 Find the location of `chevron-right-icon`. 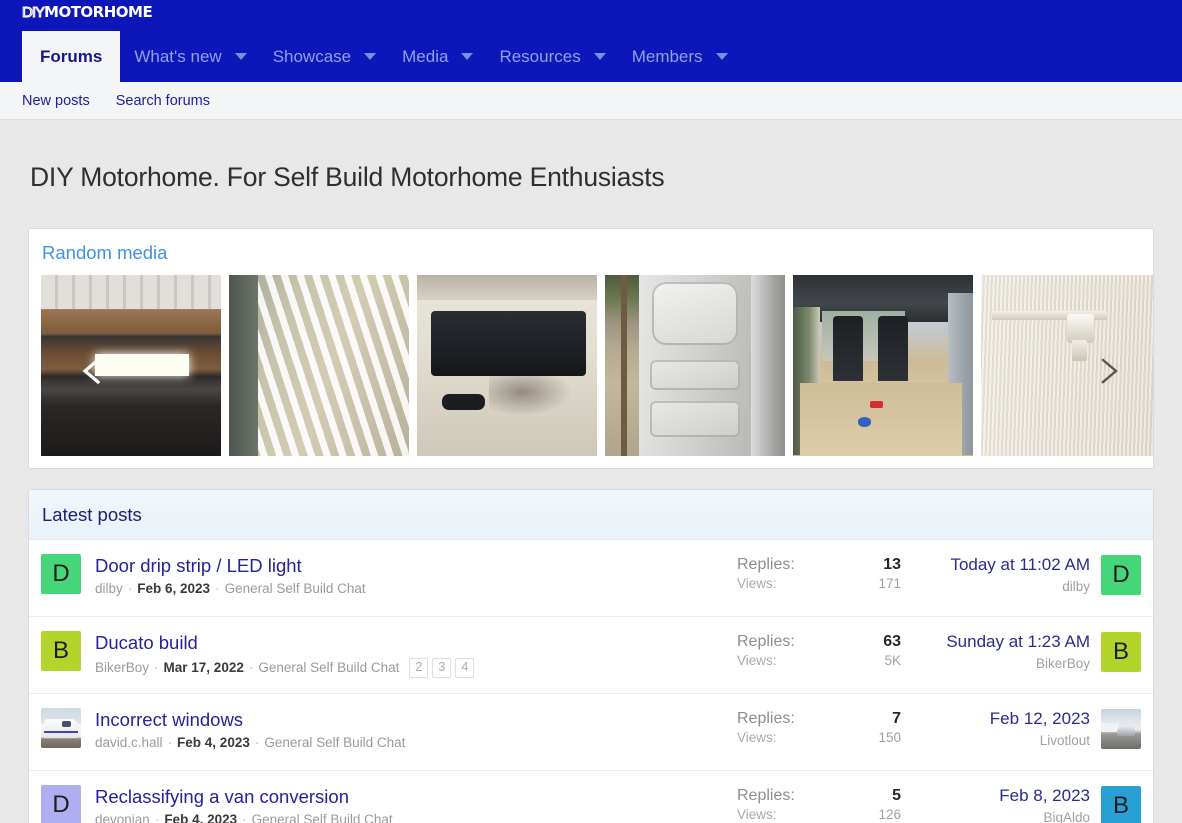

chevron-right-icon is located at coordinates (1108, 371).